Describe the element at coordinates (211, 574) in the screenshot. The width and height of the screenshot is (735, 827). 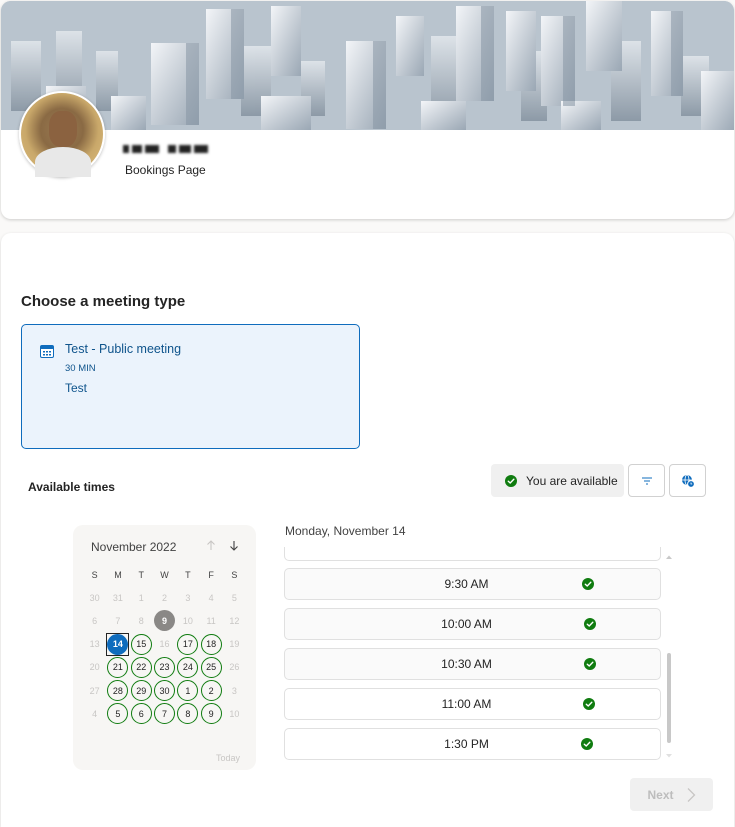
I see `weekday-header: F` at that location.